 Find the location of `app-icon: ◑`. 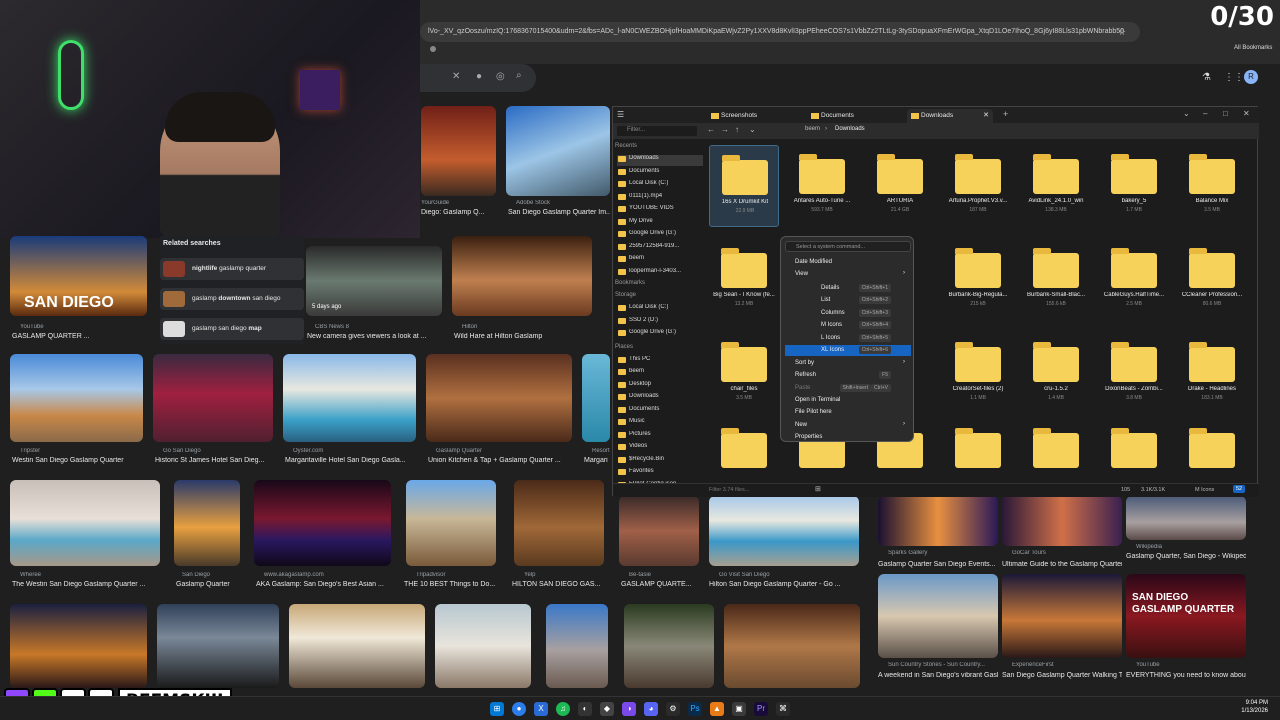

app-icon: ◑ is located at coordinates (629, 709).